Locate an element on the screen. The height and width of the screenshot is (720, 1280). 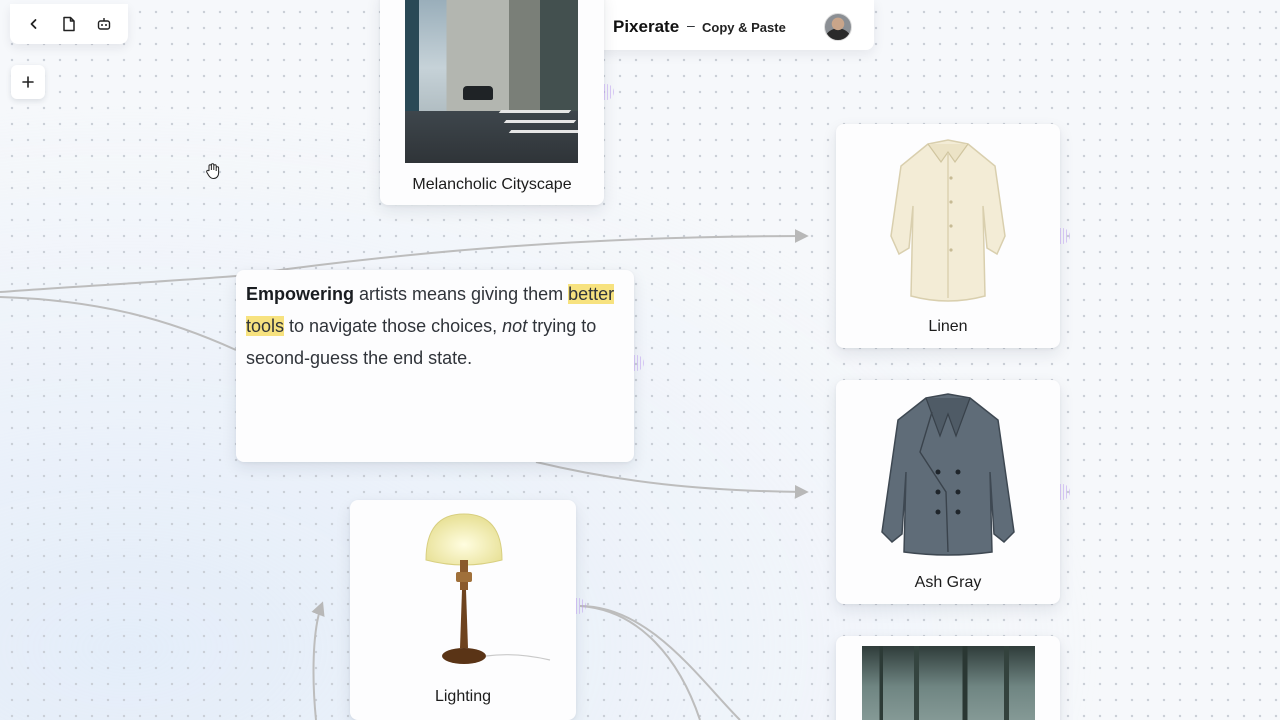
document-title: Copy & Paste is located at coordinates (744, 27).